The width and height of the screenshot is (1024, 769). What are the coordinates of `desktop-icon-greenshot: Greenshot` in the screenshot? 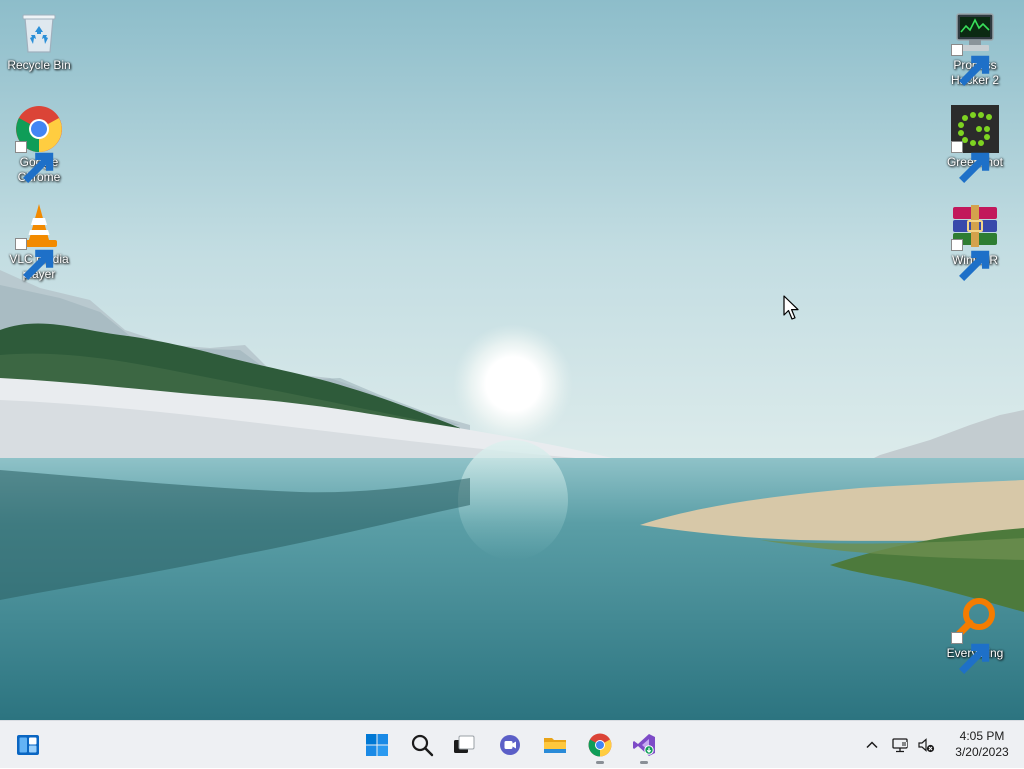 It's located at (975, 144).